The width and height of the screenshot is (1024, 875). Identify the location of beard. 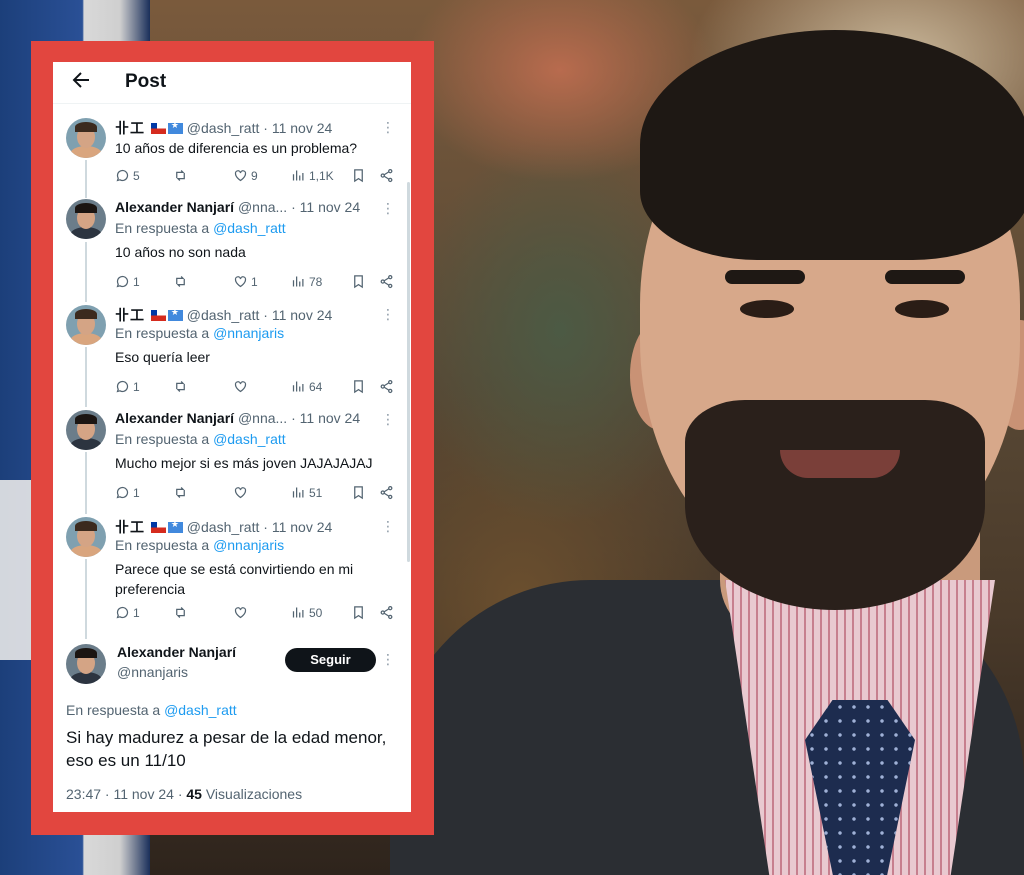
(835, 505).